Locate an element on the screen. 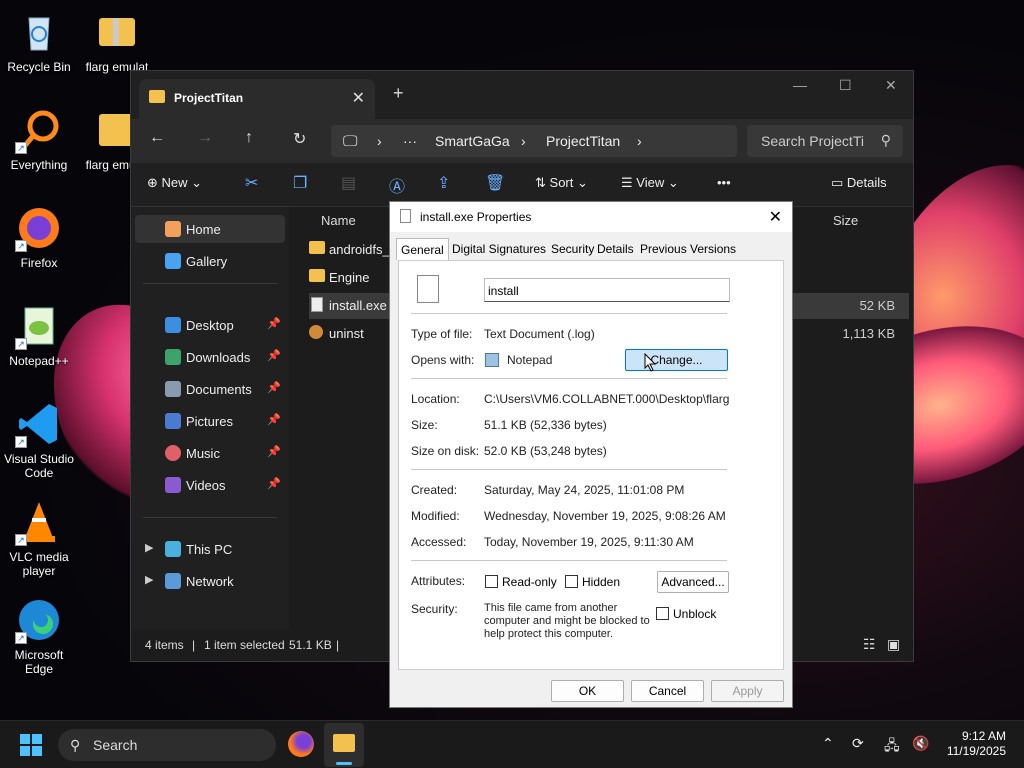 The image size is (1024, 768). copy-icon: ❐ is located at coordinates (300, 183).